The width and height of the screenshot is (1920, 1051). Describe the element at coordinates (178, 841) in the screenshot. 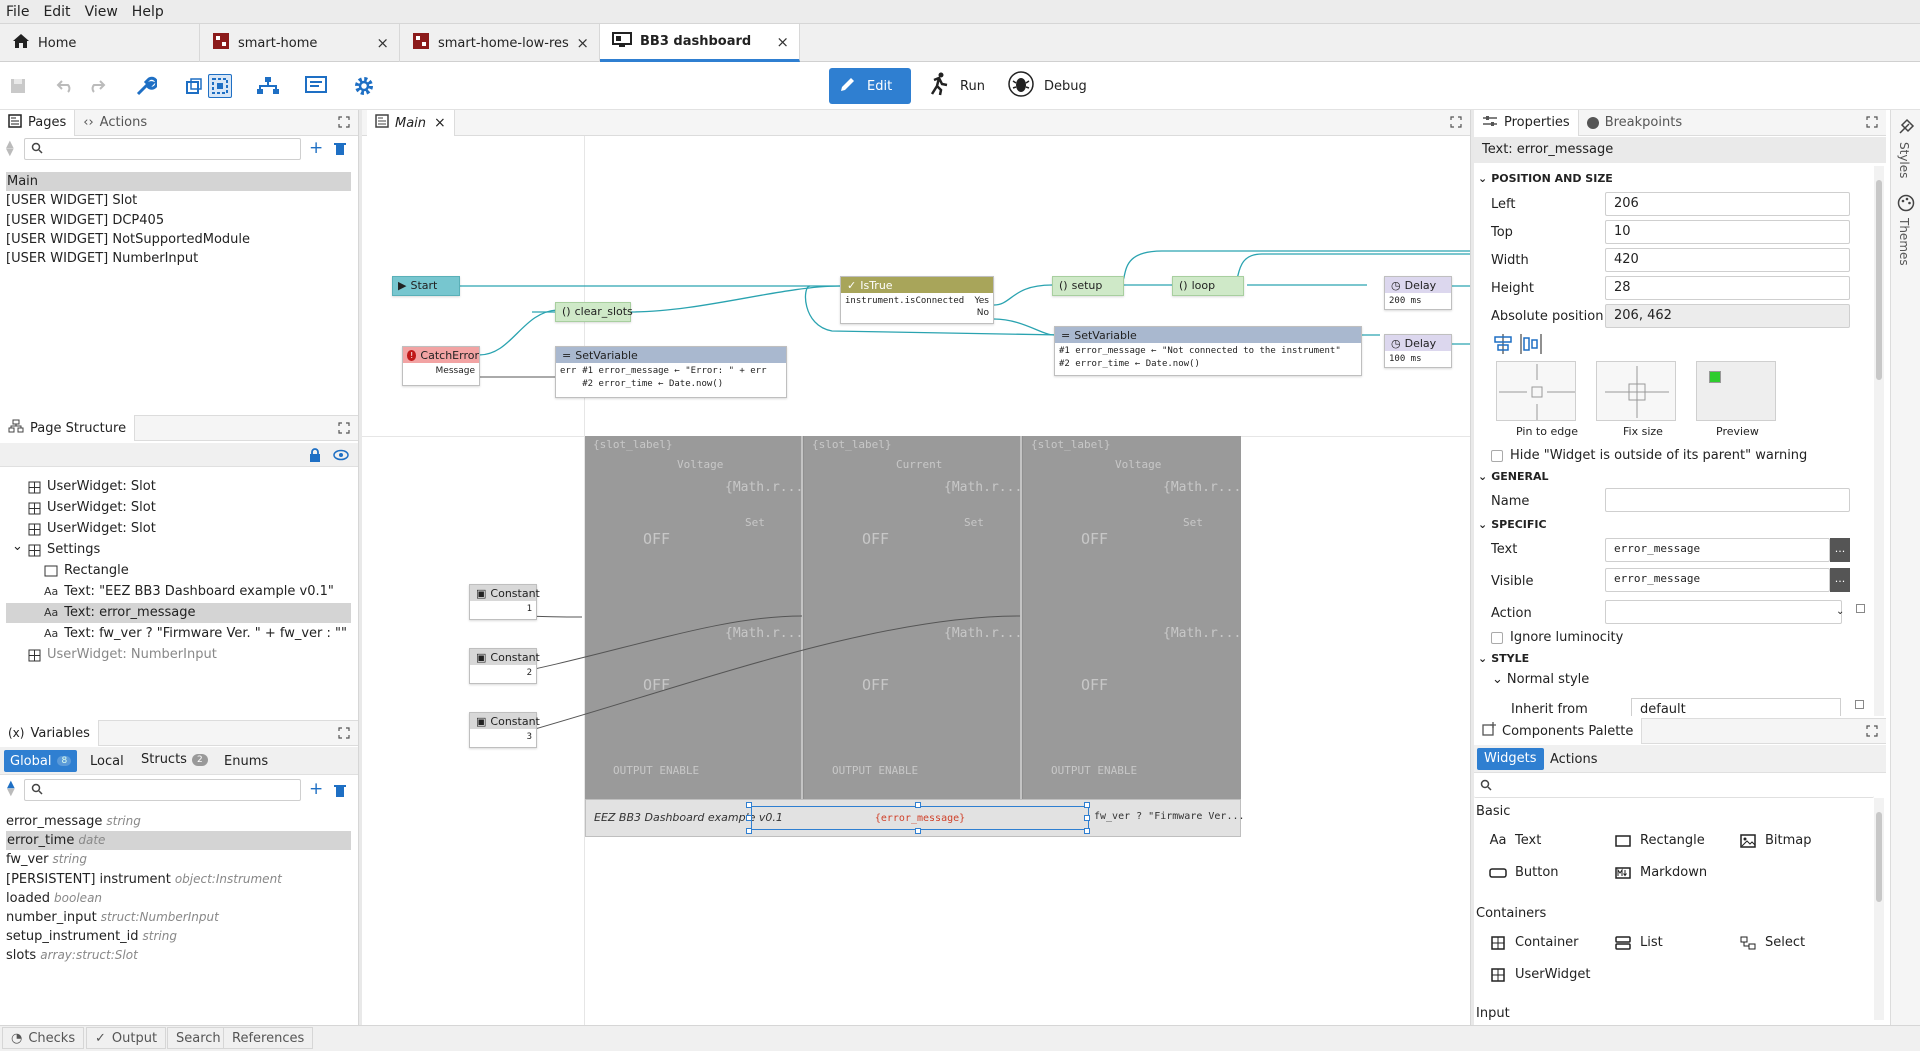

I see `variable-item: error_time date` at that location.